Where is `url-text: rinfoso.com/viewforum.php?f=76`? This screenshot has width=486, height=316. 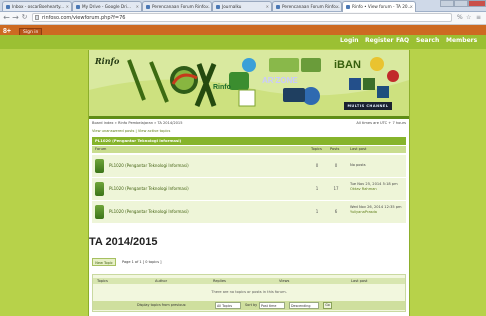
url-text: rinfoso.com/viewforum.php?f=76 is located at coordinates (84, 18).